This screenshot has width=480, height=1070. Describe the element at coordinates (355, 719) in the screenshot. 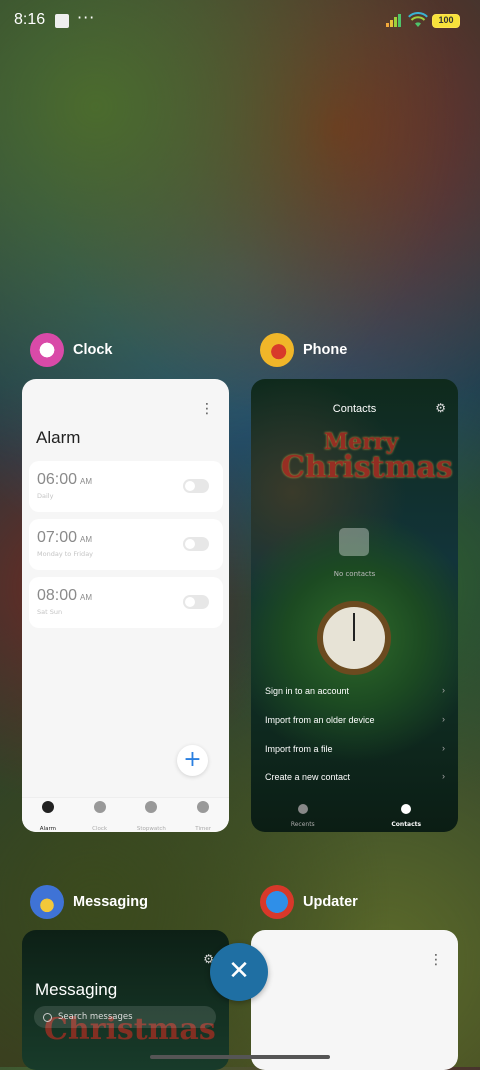

I see `import-older-device-item: Import from an older device ›` at that location.